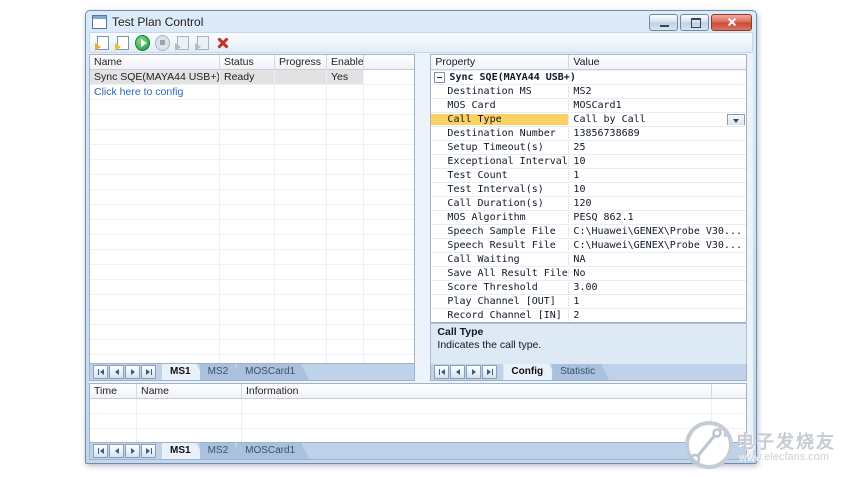  Describe the element at coordinates (247, 62) in the screenshot. I see `col-status: Status` at that location.